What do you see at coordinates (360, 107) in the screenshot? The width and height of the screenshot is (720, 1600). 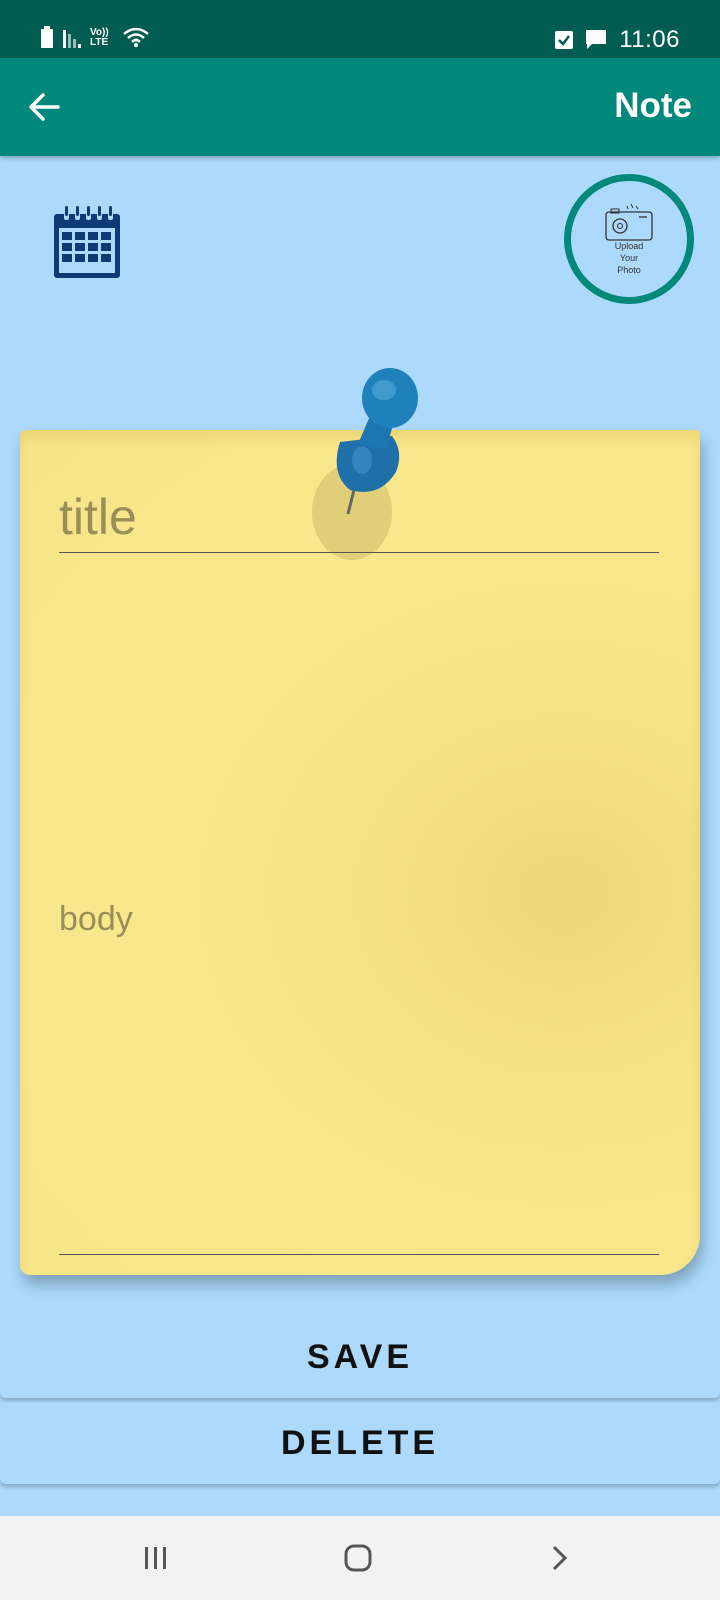 I see `app-bar: Note` at bounding box center [360, 107].